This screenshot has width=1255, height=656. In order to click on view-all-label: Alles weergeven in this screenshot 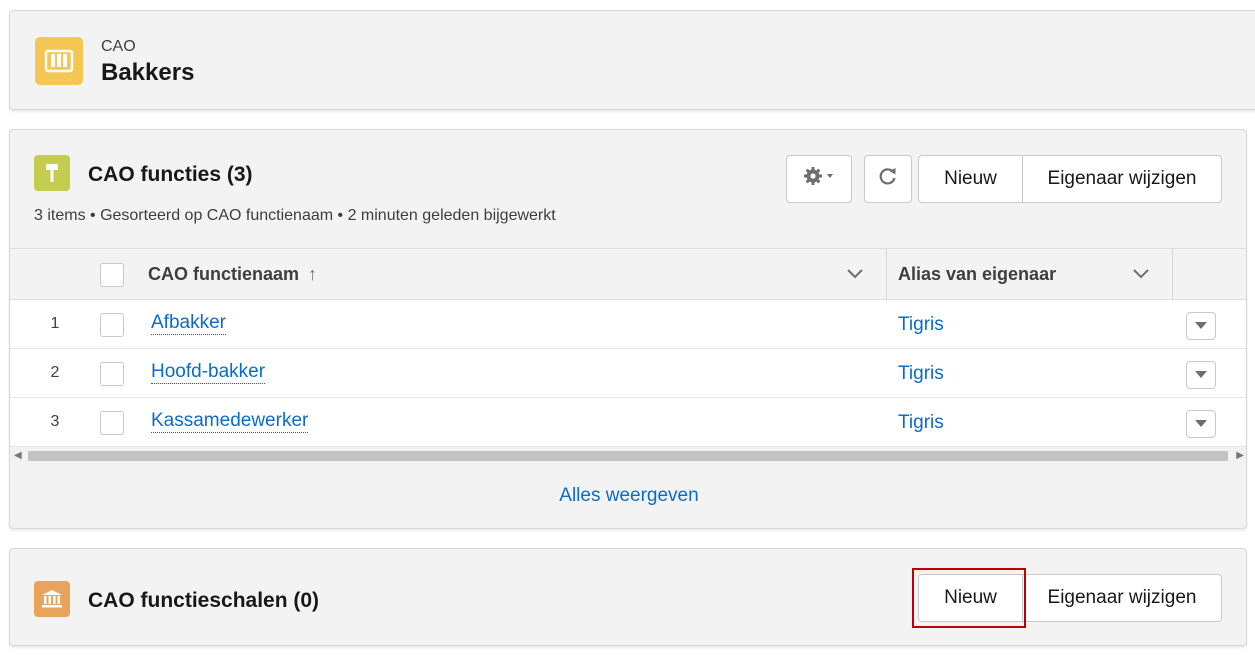, I will do `click(628, 495)`.